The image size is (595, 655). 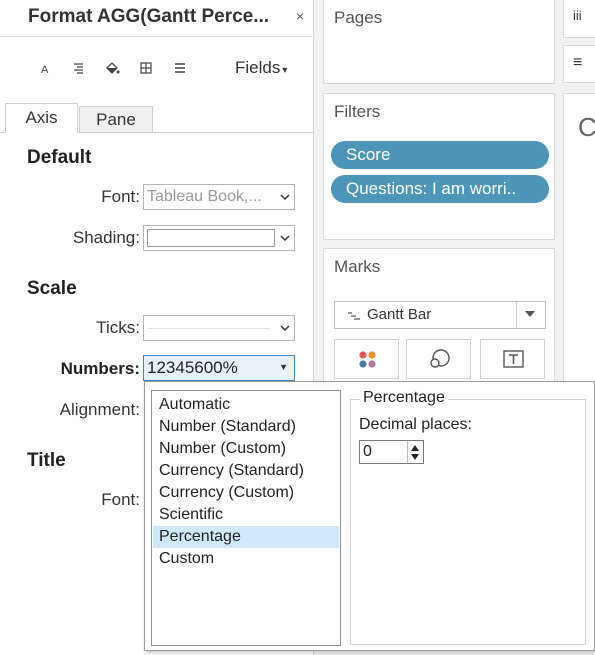 I want to click on decimal-places-label: Decimal places:, so click(x=415, y=424).